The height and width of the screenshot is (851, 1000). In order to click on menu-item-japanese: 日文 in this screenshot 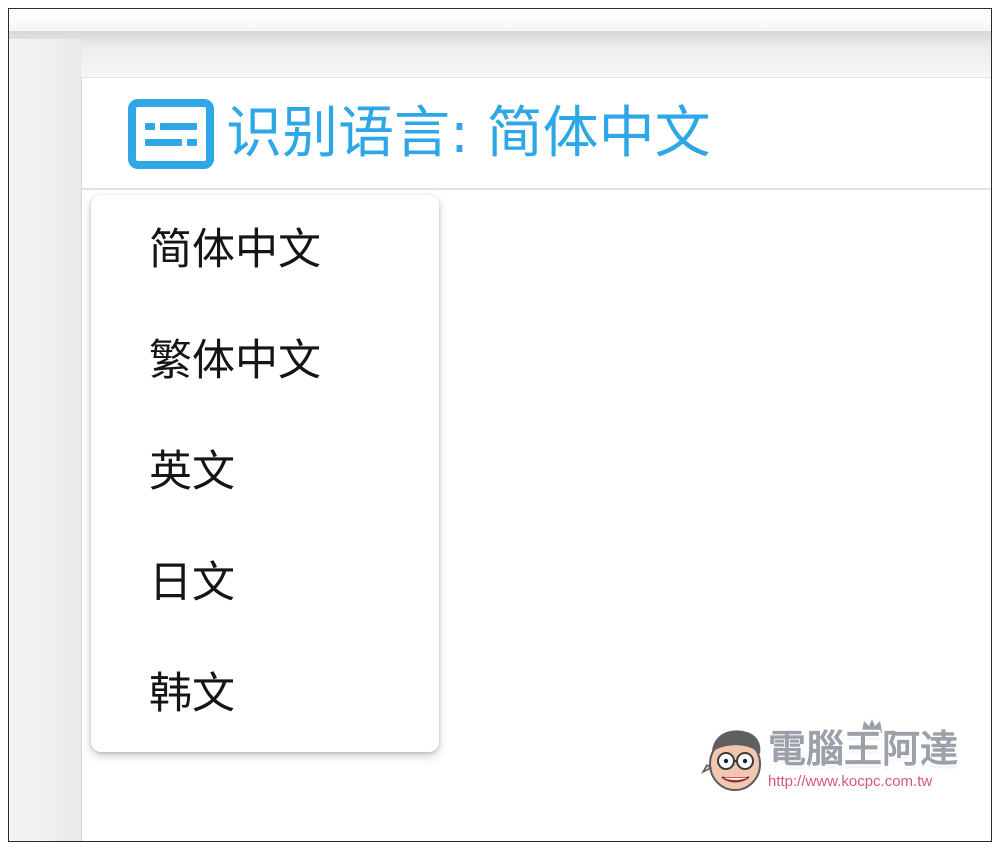, I will do `click(265, 583)`.